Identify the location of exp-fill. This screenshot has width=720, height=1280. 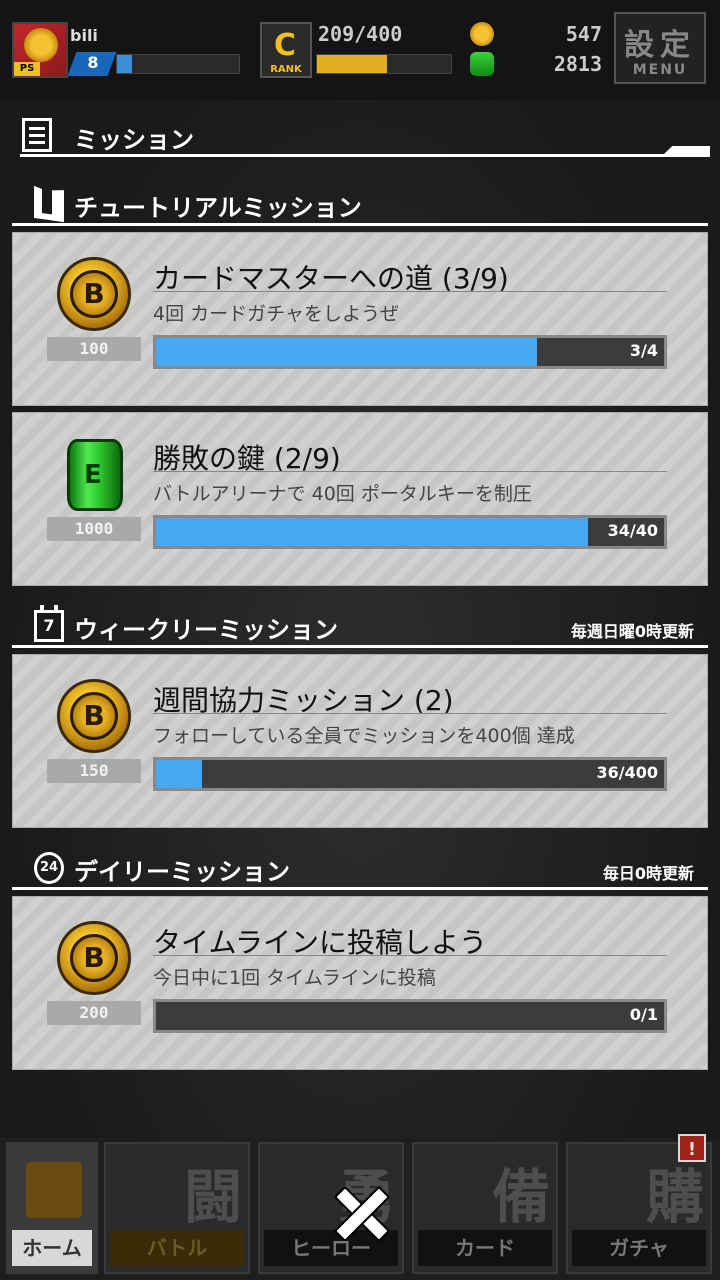
(124, 64).